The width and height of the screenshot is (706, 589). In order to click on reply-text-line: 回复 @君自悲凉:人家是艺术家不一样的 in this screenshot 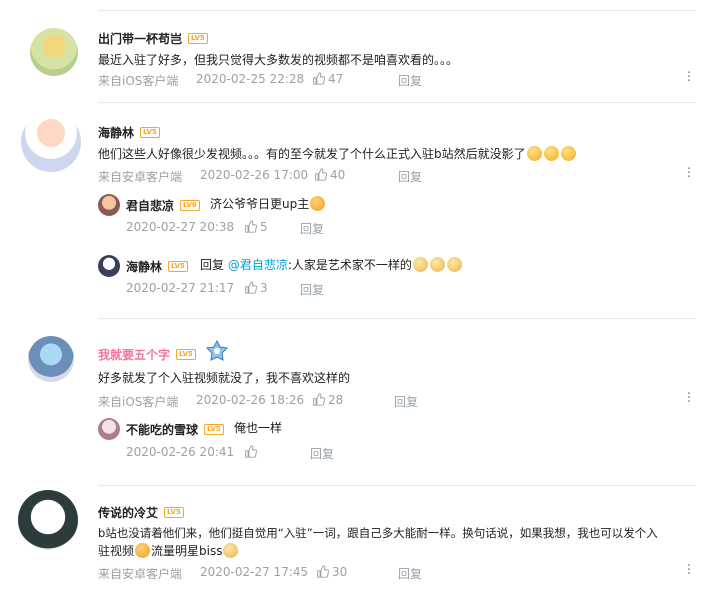, I will do `click(331, 265)`.